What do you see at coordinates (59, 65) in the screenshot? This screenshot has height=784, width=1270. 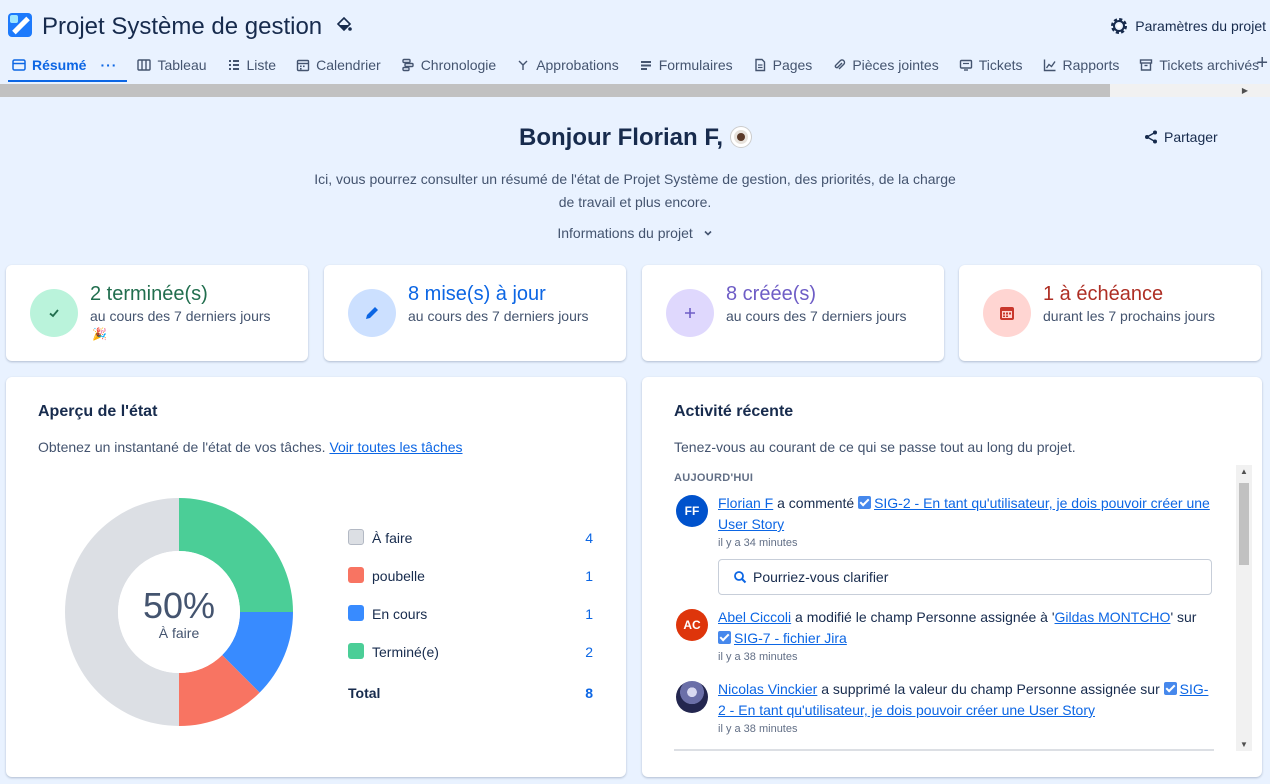 I see `tab-label: Résumé` at bounding box center [59, 65].